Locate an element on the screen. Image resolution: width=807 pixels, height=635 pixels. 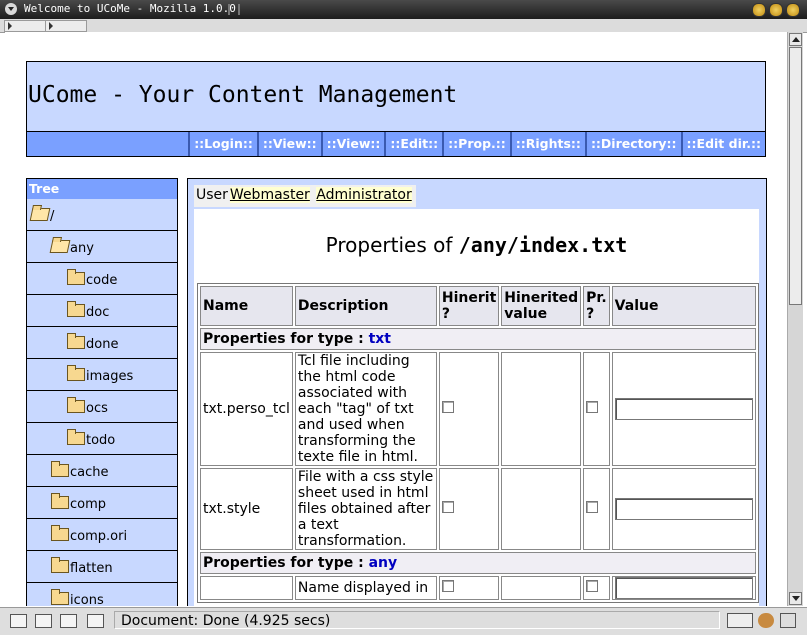
tree-item-label: done is located at coordinates (102, 344).